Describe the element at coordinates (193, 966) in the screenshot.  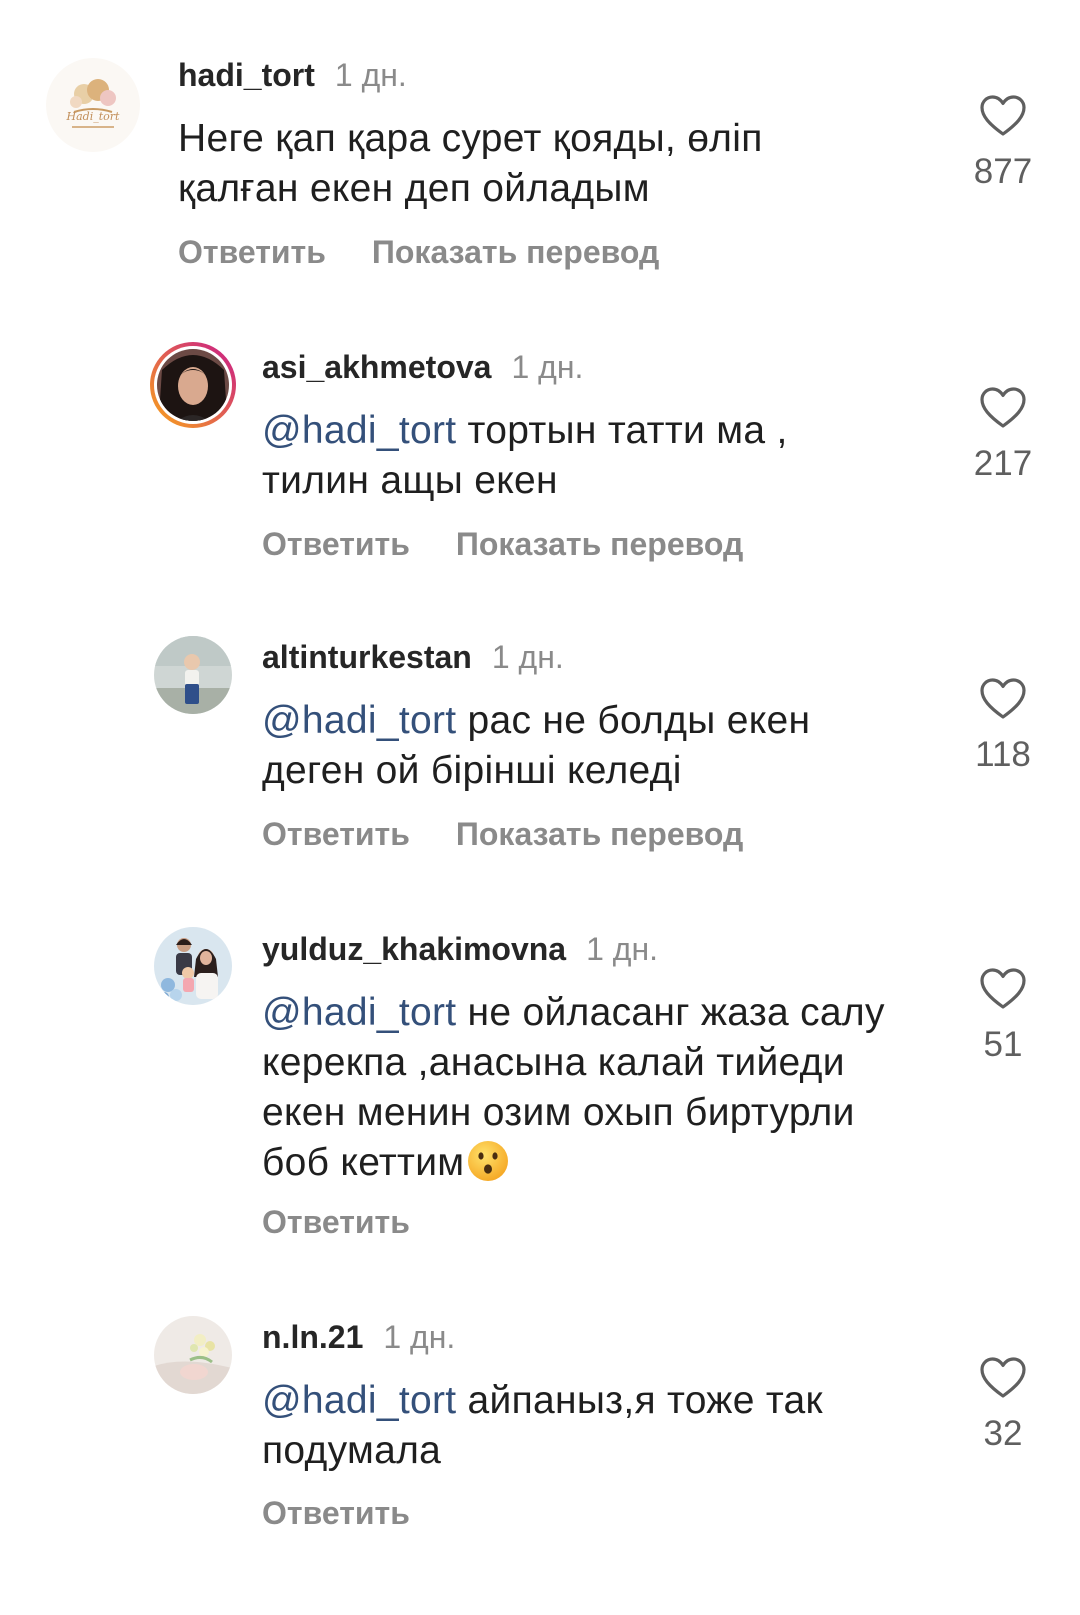
I see `family-photo-avatar` at that location.